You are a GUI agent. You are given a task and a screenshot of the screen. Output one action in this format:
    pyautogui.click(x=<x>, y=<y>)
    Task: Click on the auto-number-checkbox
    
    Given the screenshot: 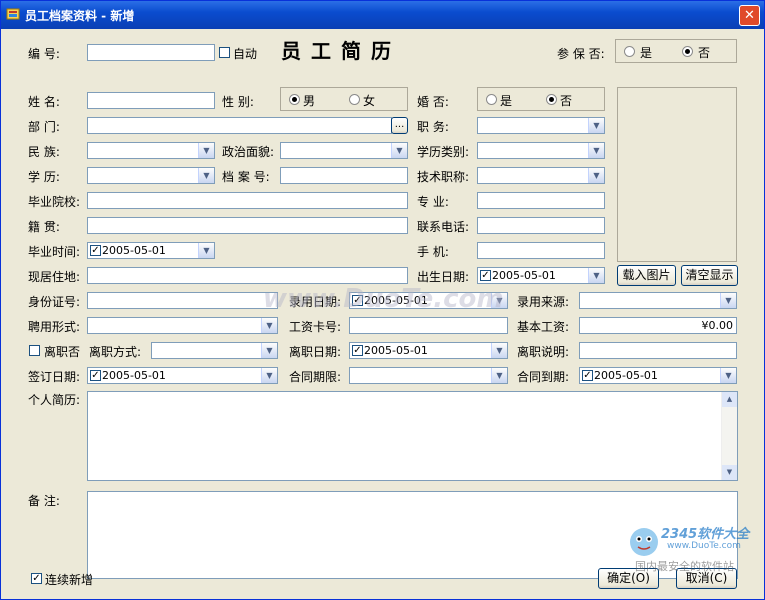 What is the action you would take?
    pyautogui.click(x=224, y=52)
    